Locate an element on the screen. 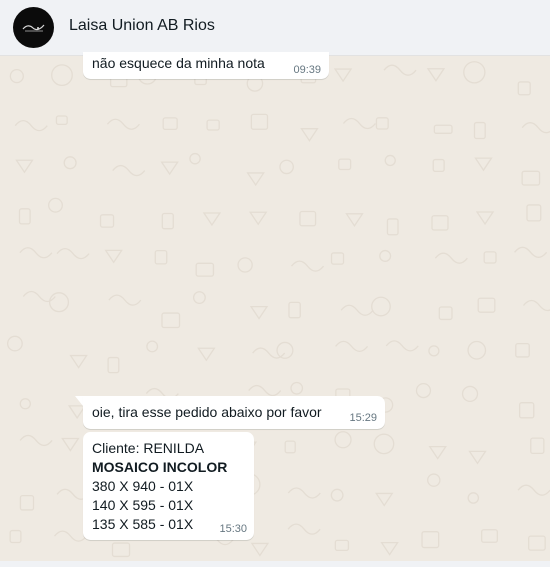 The image size is (550, 567). message-time: 09:39 is located at coordinates (307, 70).